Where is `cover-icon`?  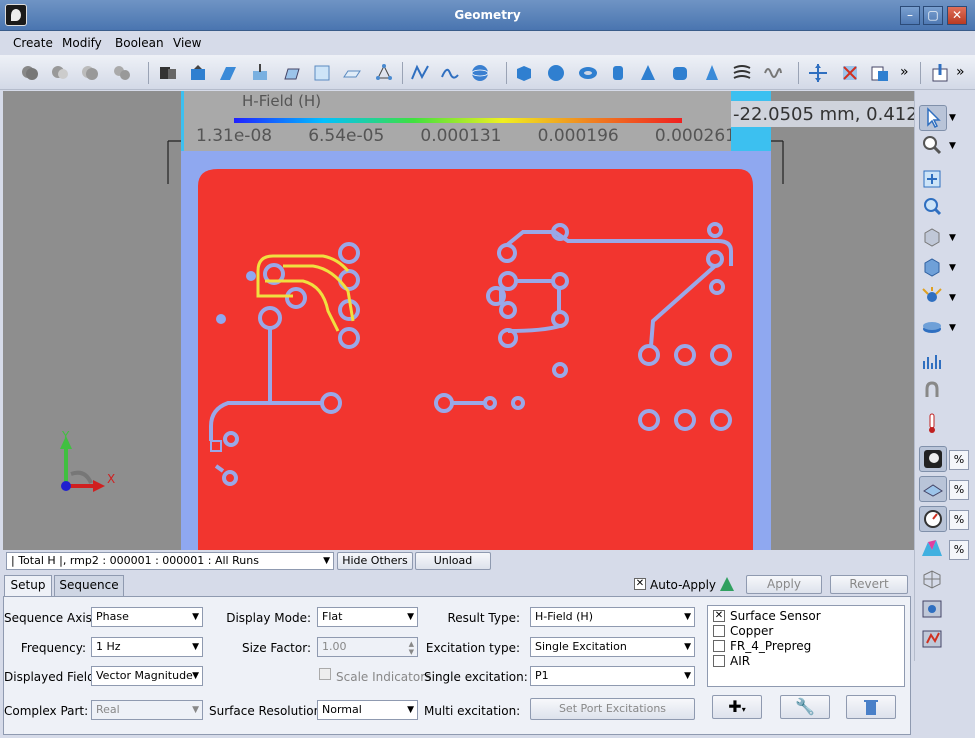 cover-icon is located at coordinates (292, 73).